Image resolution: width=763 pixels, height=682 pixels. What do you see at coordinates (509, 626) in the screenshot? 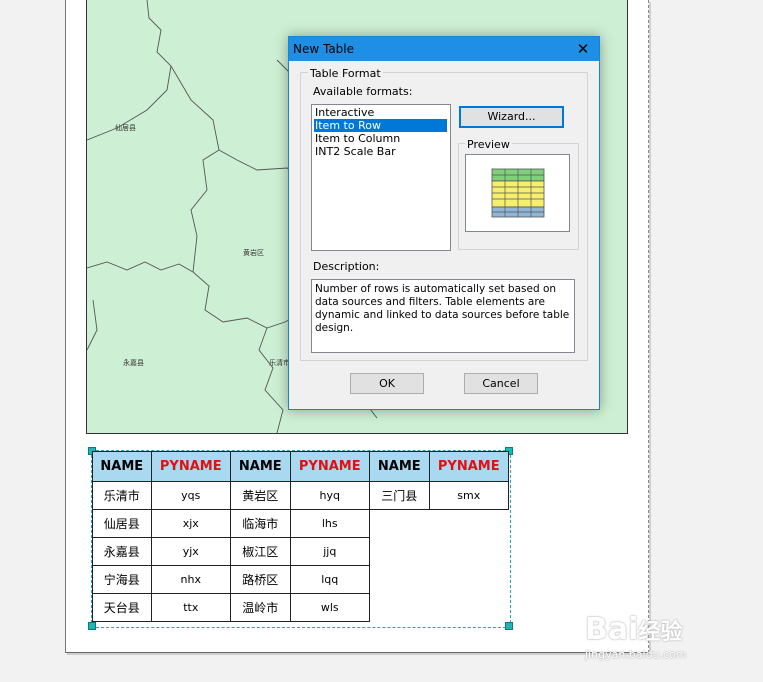
I see `resize-handle-bottom-right` at bounding box center [509, 626].